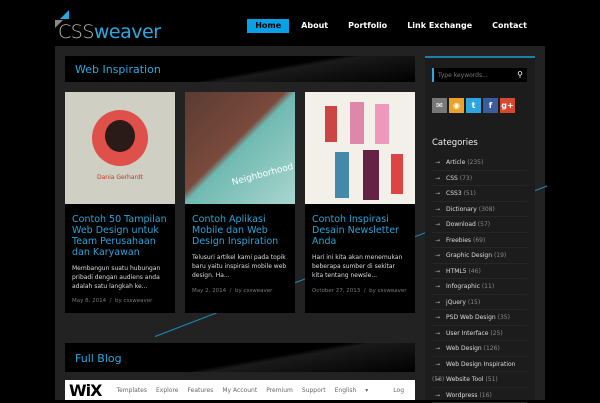 The image size is (600, 403). Describe the element at coordinates (367, 26) in the screenshot. I see `nav-portfolio: Portfolio` at that location.